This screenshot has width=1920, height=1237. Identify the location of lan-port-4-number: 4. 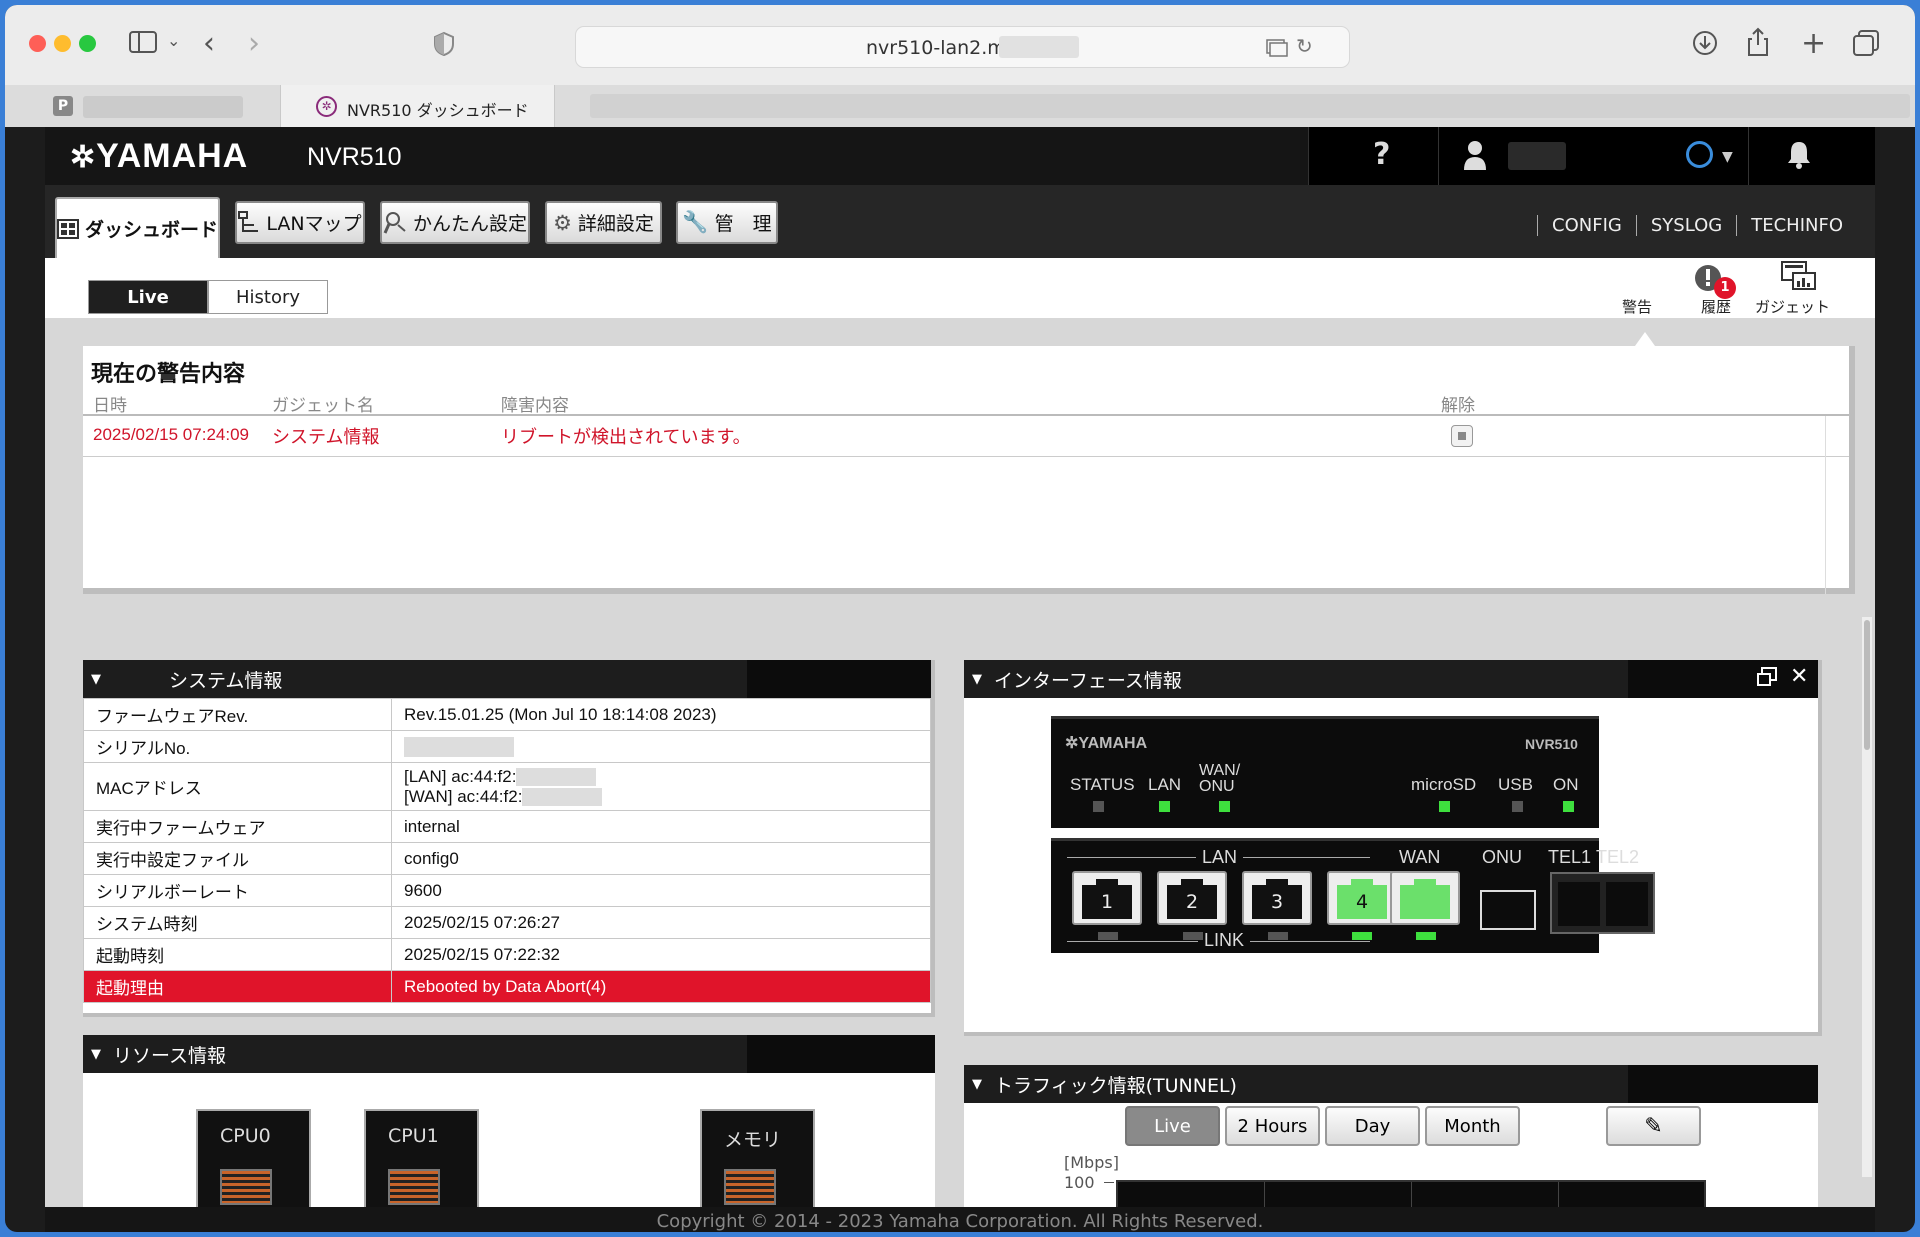
(1362, 902).